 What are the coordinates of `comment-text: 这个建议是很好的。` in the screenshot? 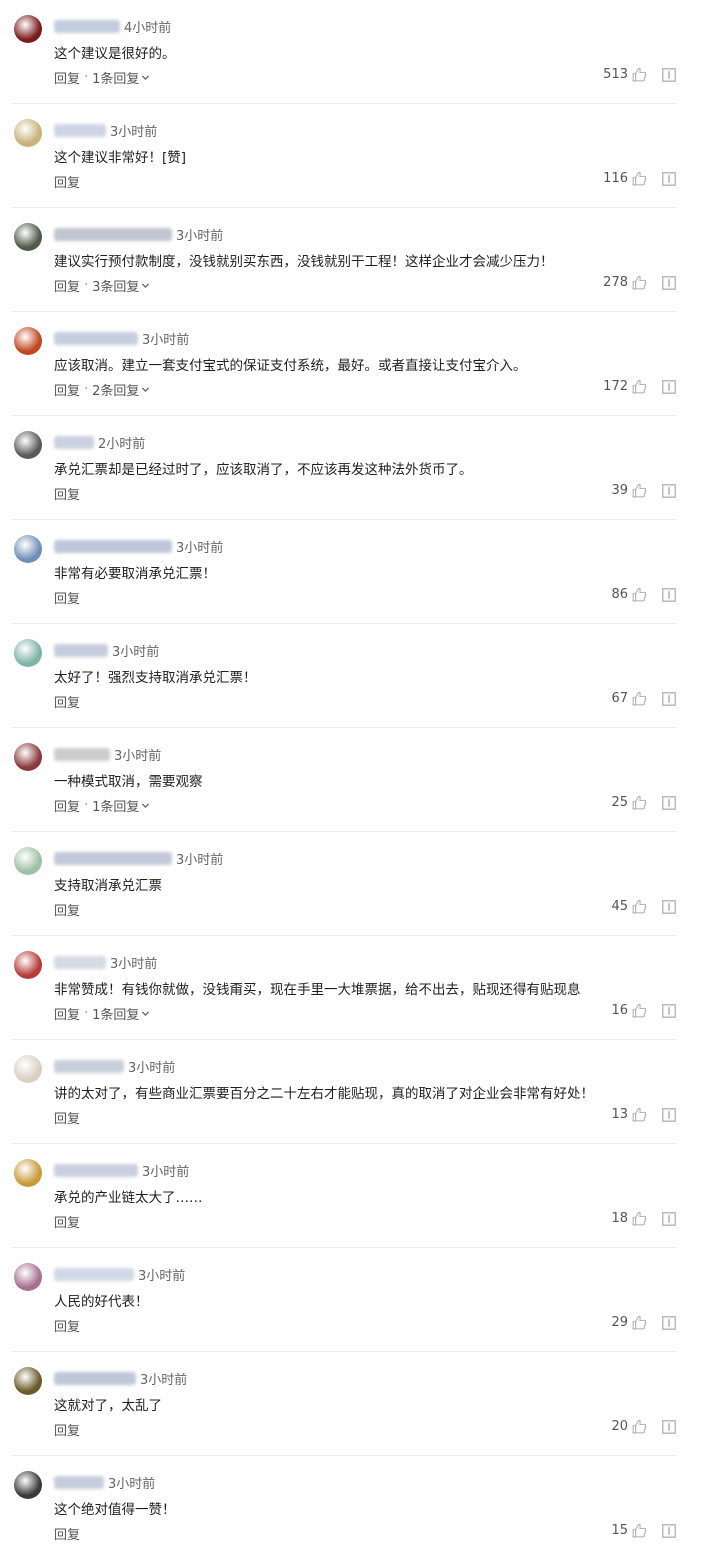 It's located at (115, 54).